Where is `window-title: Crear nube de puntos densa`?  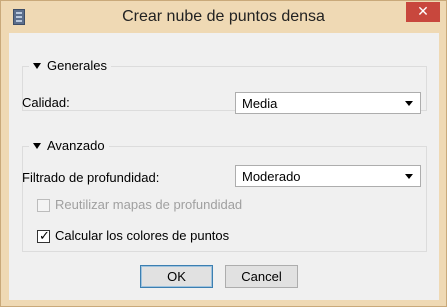 window-title: Crear nube de puntos densa is located at coordinates (223, 16).